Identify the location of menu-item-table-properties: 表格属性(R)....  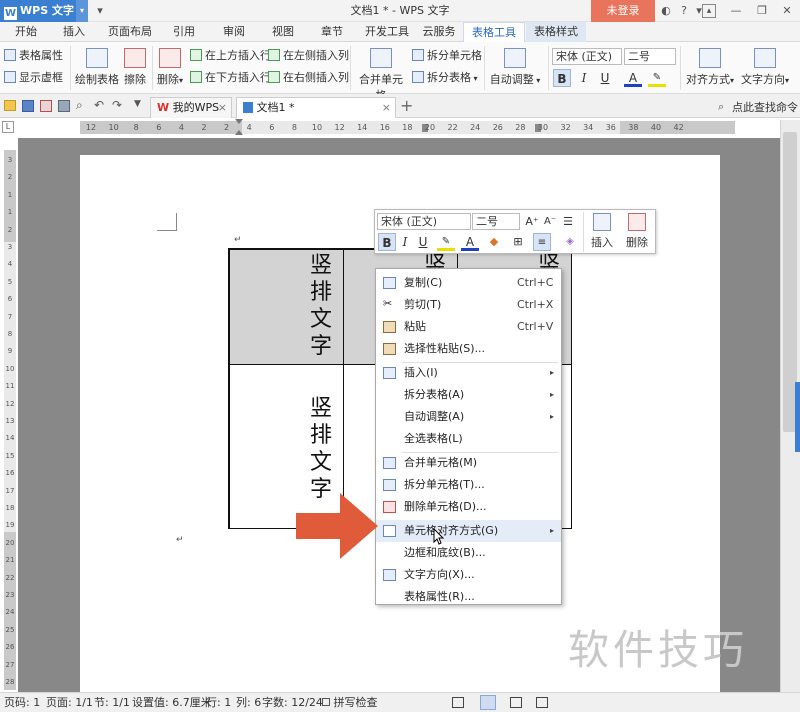
(468, 597).